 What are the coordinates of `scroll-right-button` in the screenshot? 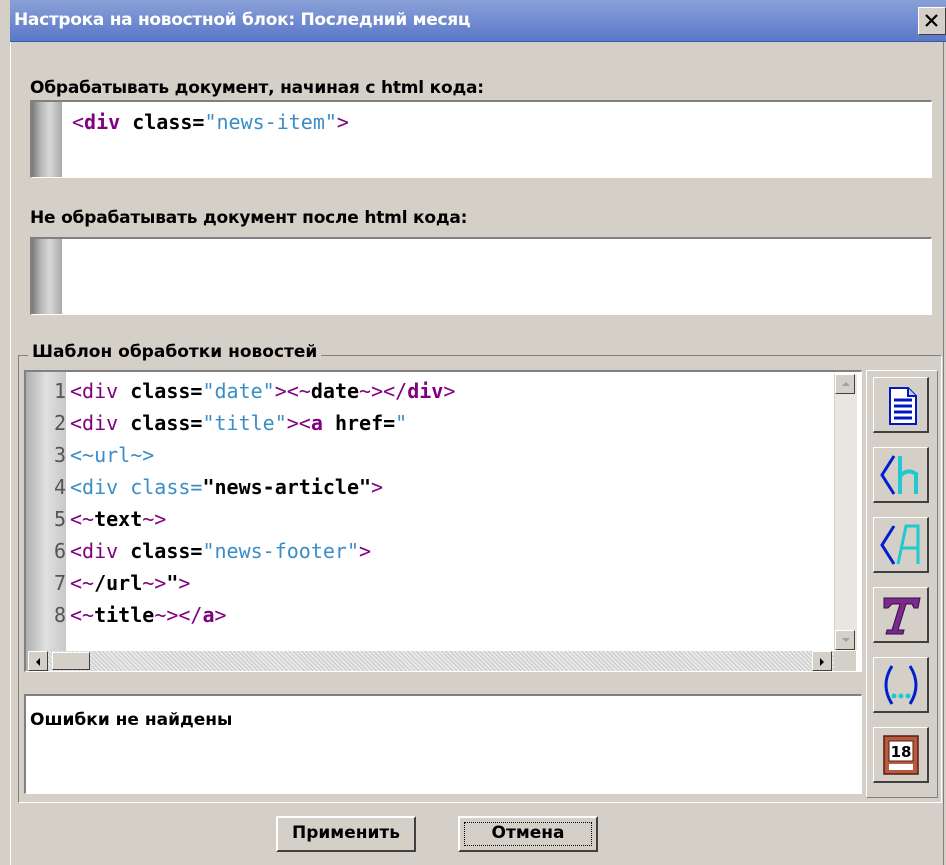 It's located at (822, 661).